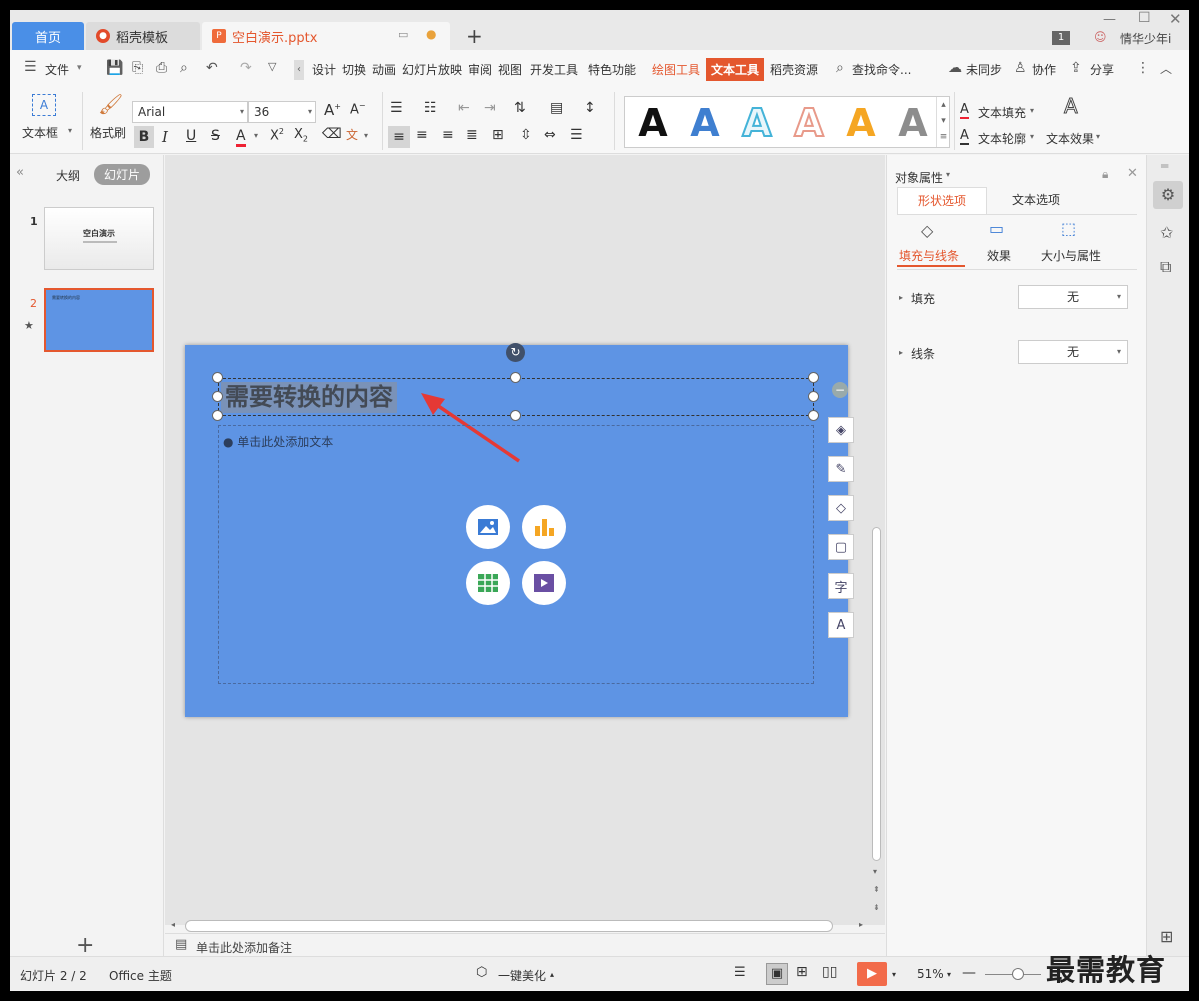 The image size is (1199, 1001). What do you see at coordinates (1073, 297) in the screenshot?
I see `fill-dropdown: 无 ▾` at bounding box center [1073, 297].